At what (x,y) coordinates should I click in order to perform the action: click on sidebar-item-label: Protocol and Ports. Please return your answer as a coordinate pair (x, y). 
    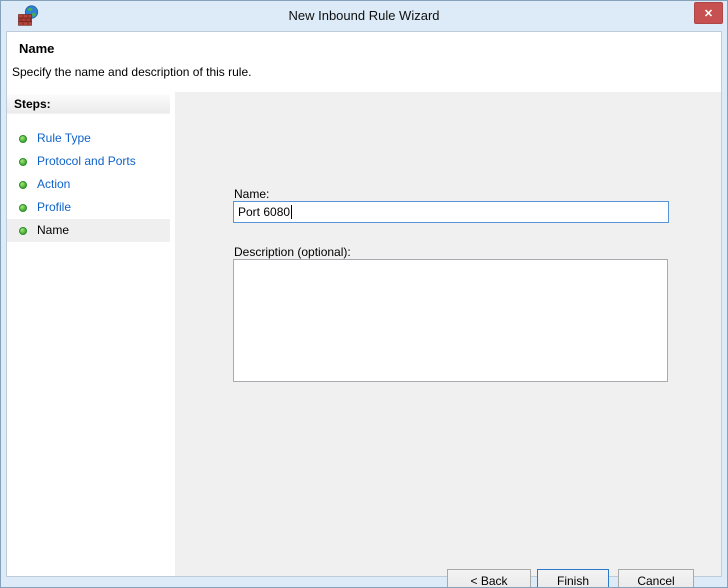
    Looking at the image, I should click on (86, 161).